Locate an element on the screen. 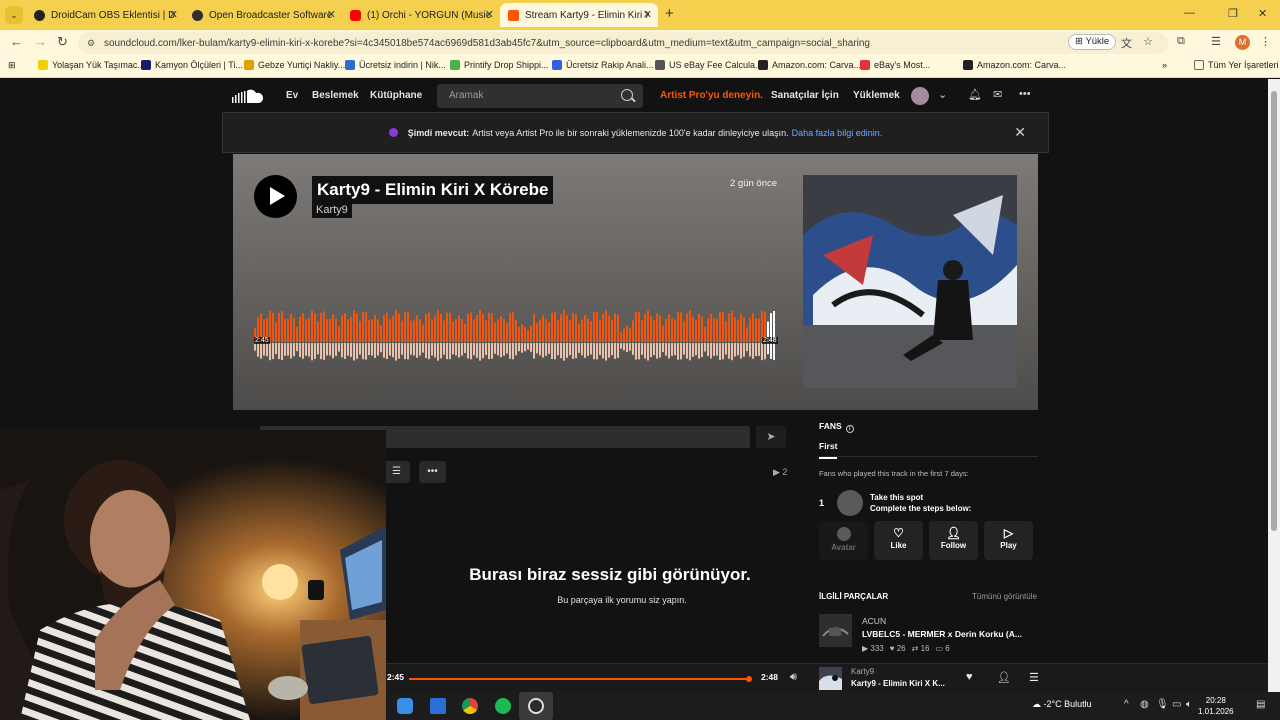 The width and height of the screenshot is (1280, 720). page-scrollbar is located at coordinates (1274, 385).